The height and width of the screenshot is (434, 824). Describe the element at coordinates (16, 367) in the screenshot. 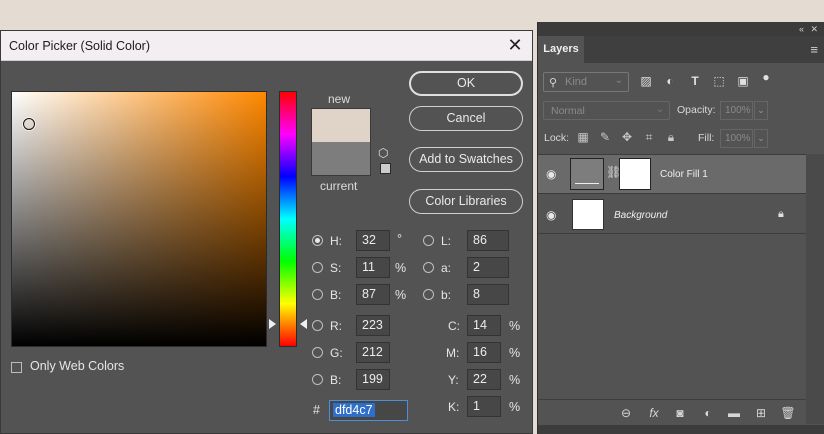

I see `only-web-colors-checkbox` at that location.